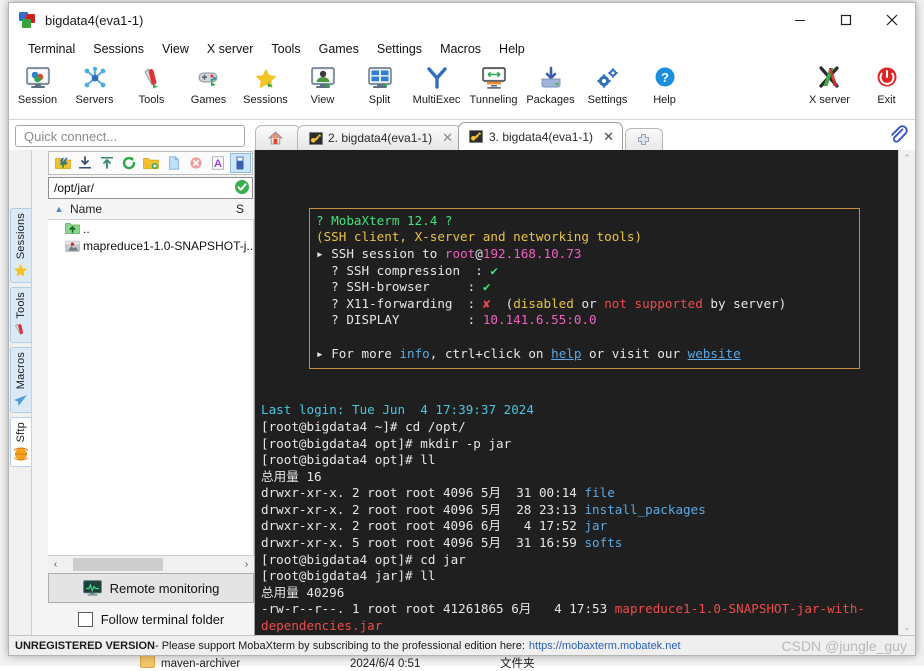 This screenshot has height=671, width=924. I want to click on banner-session-at: @, so click(479, 253).